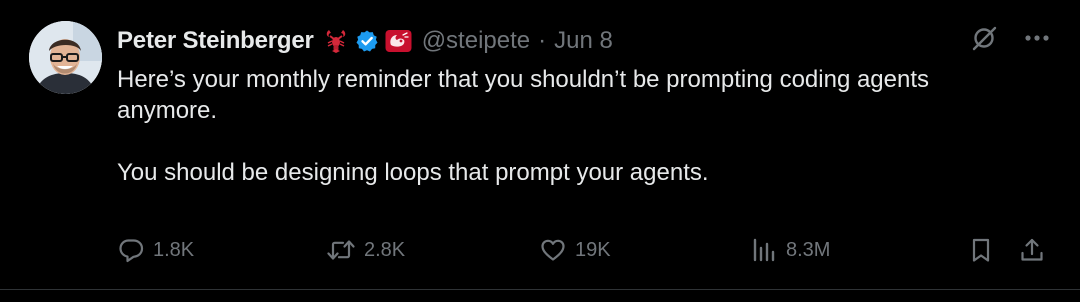 This screenshot has height=302, width=1080. Describe the element at coordinates (583, 41) in the screenshot. I see `post-date: Jun 8` at that location.